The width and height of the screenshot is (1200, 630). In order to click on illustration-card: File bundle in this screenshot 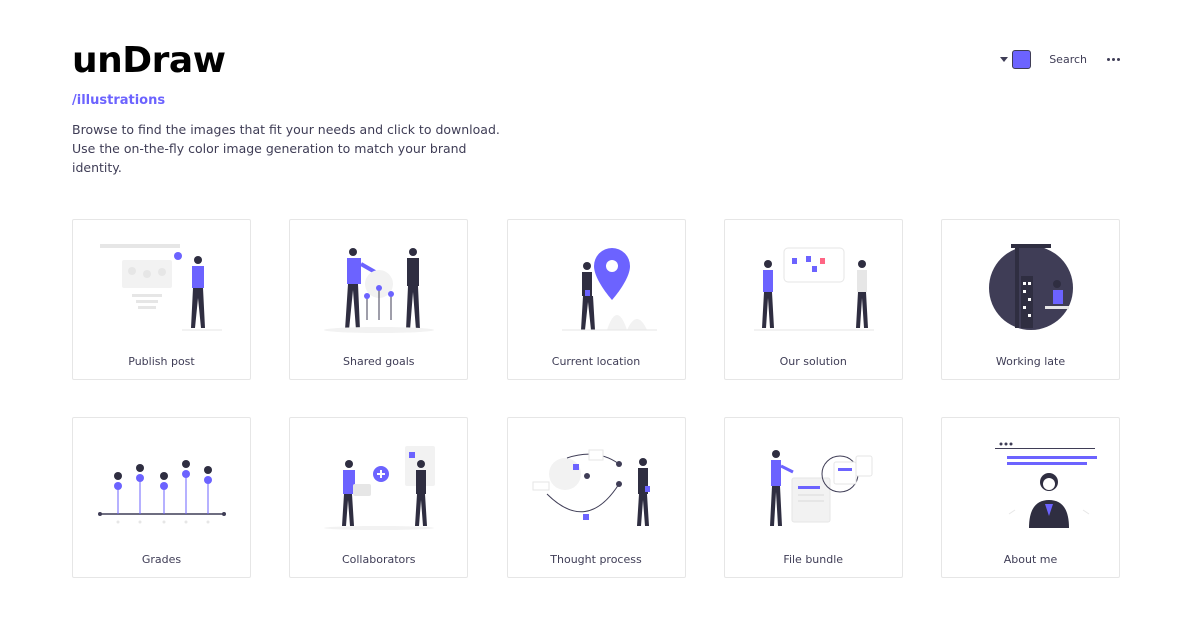, I will do `click(813, 497)`.